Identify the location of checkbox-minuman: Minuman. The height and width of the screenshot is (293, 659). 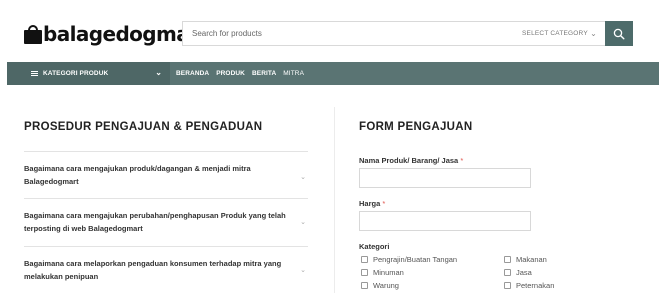
(382, 272).